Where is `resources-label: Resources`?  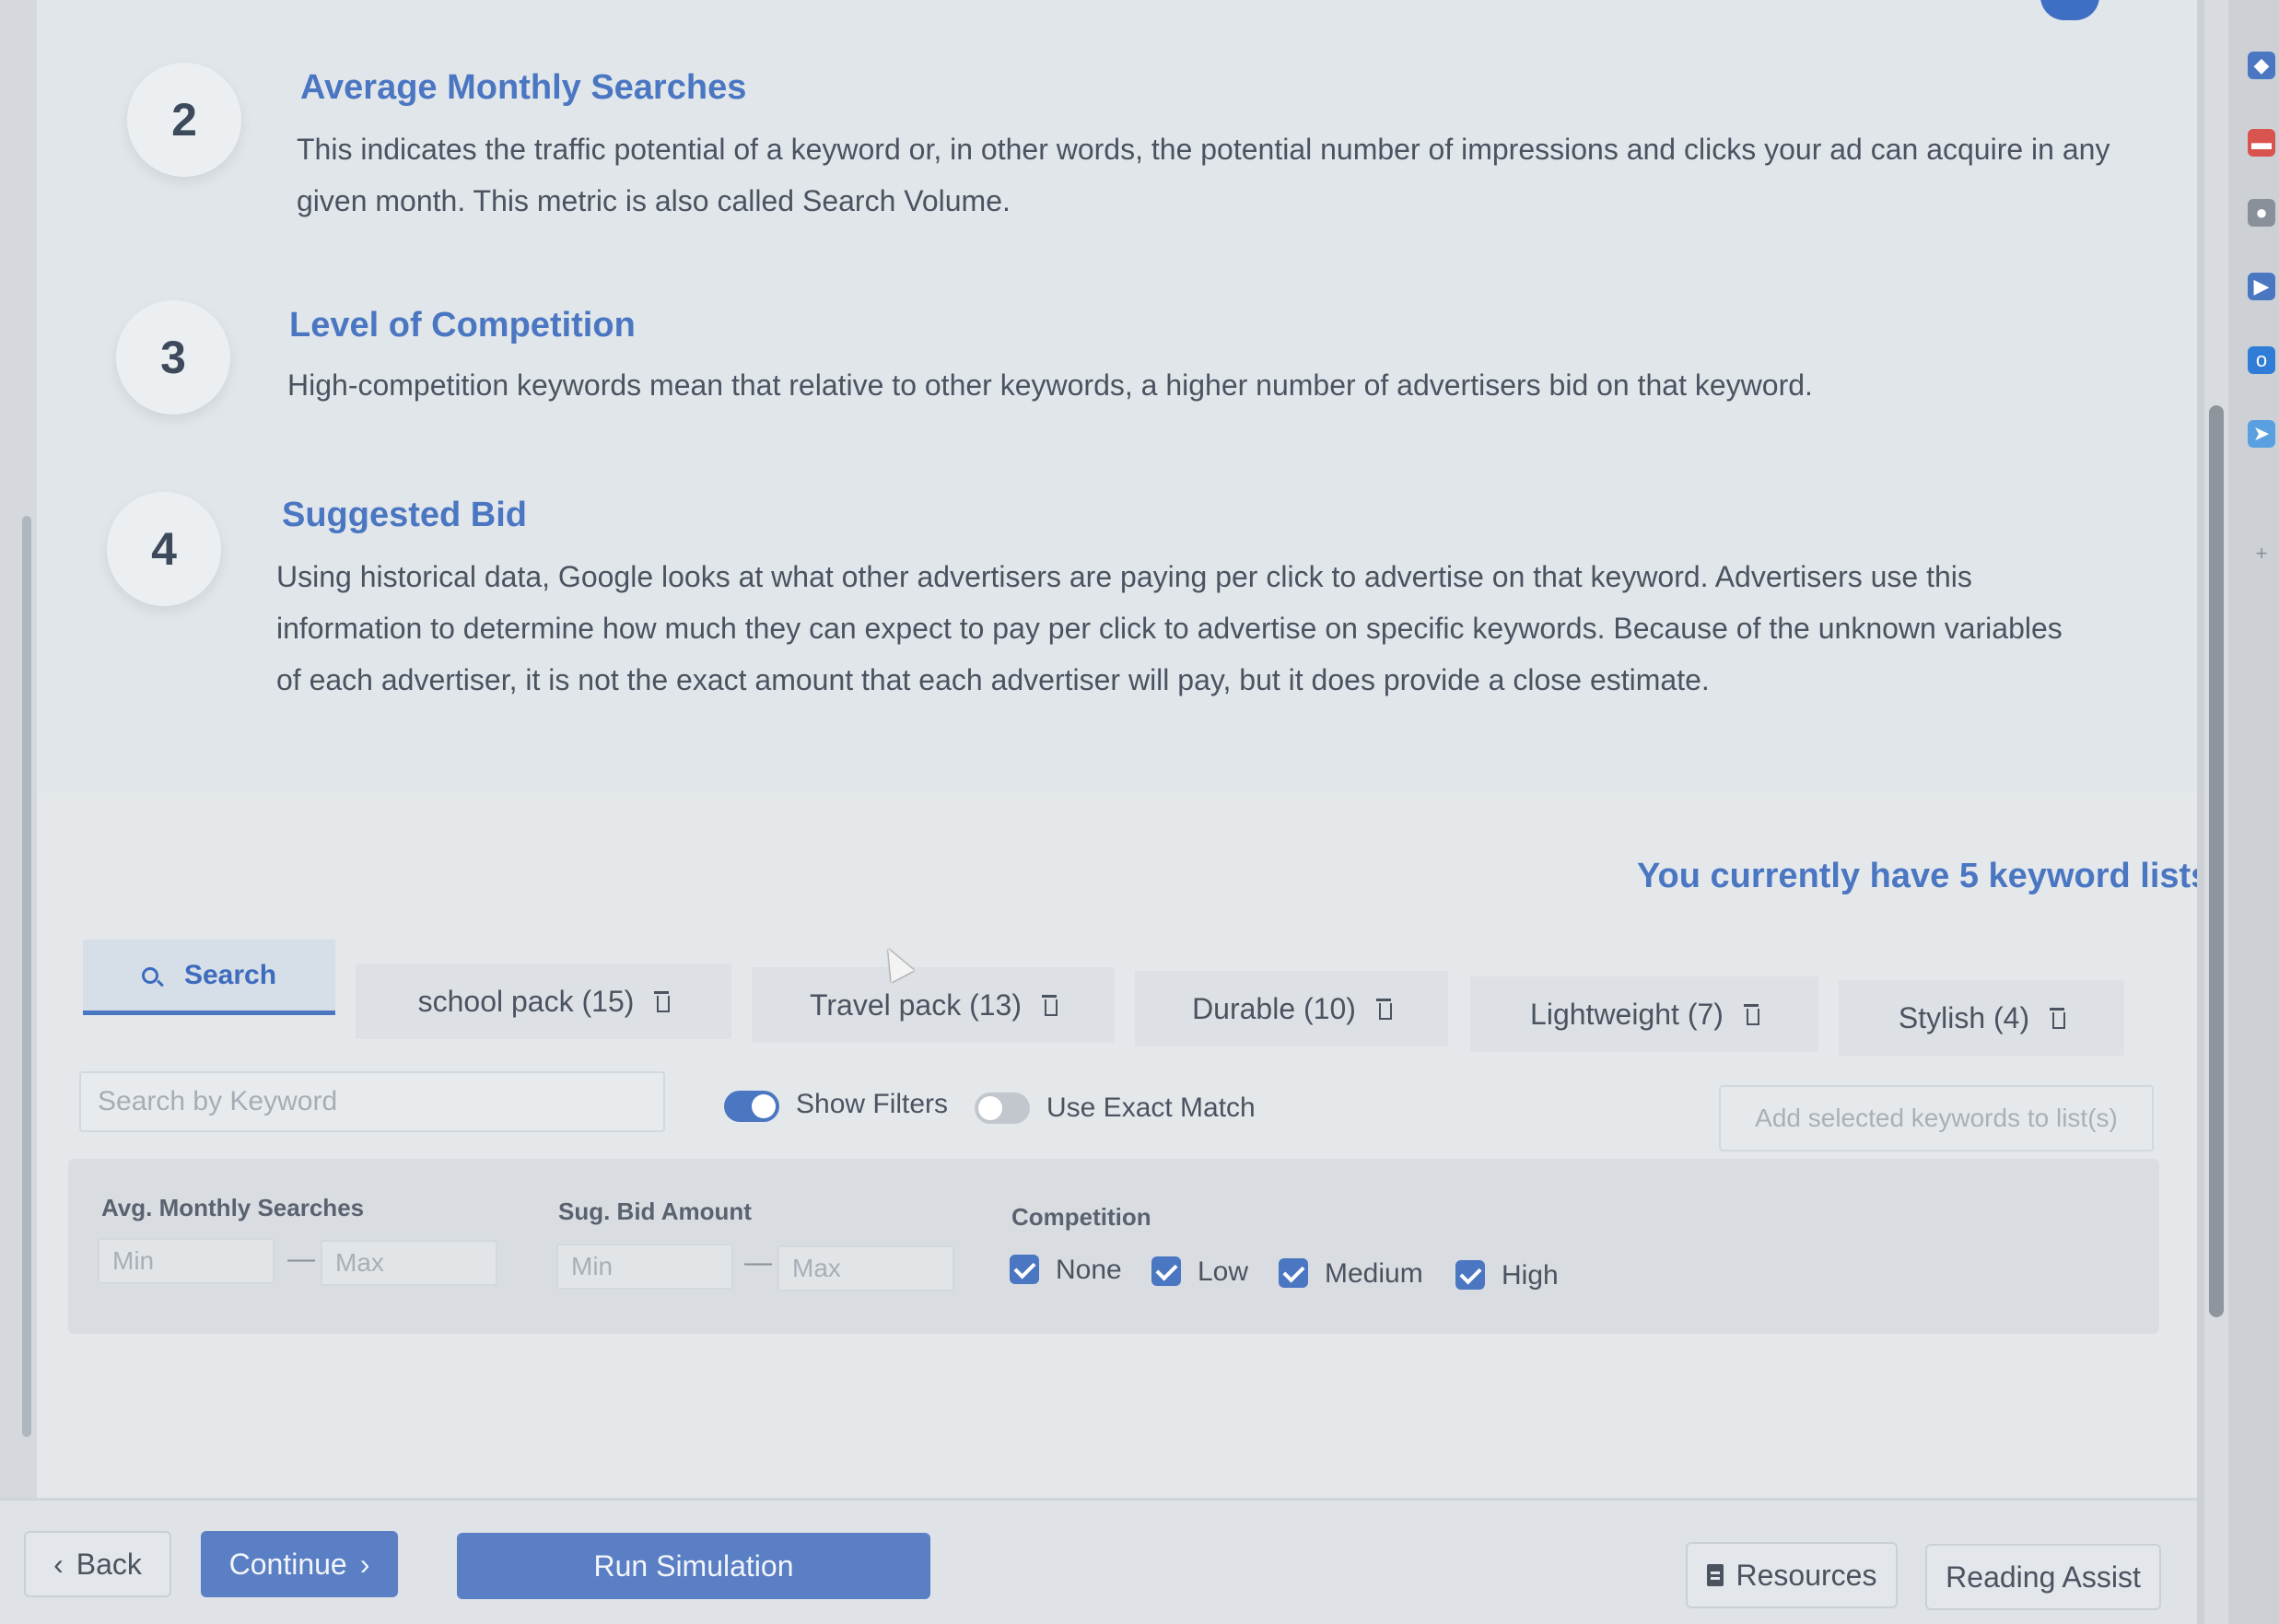 resources-label: Resources is located at coordinates (1807, 1575).